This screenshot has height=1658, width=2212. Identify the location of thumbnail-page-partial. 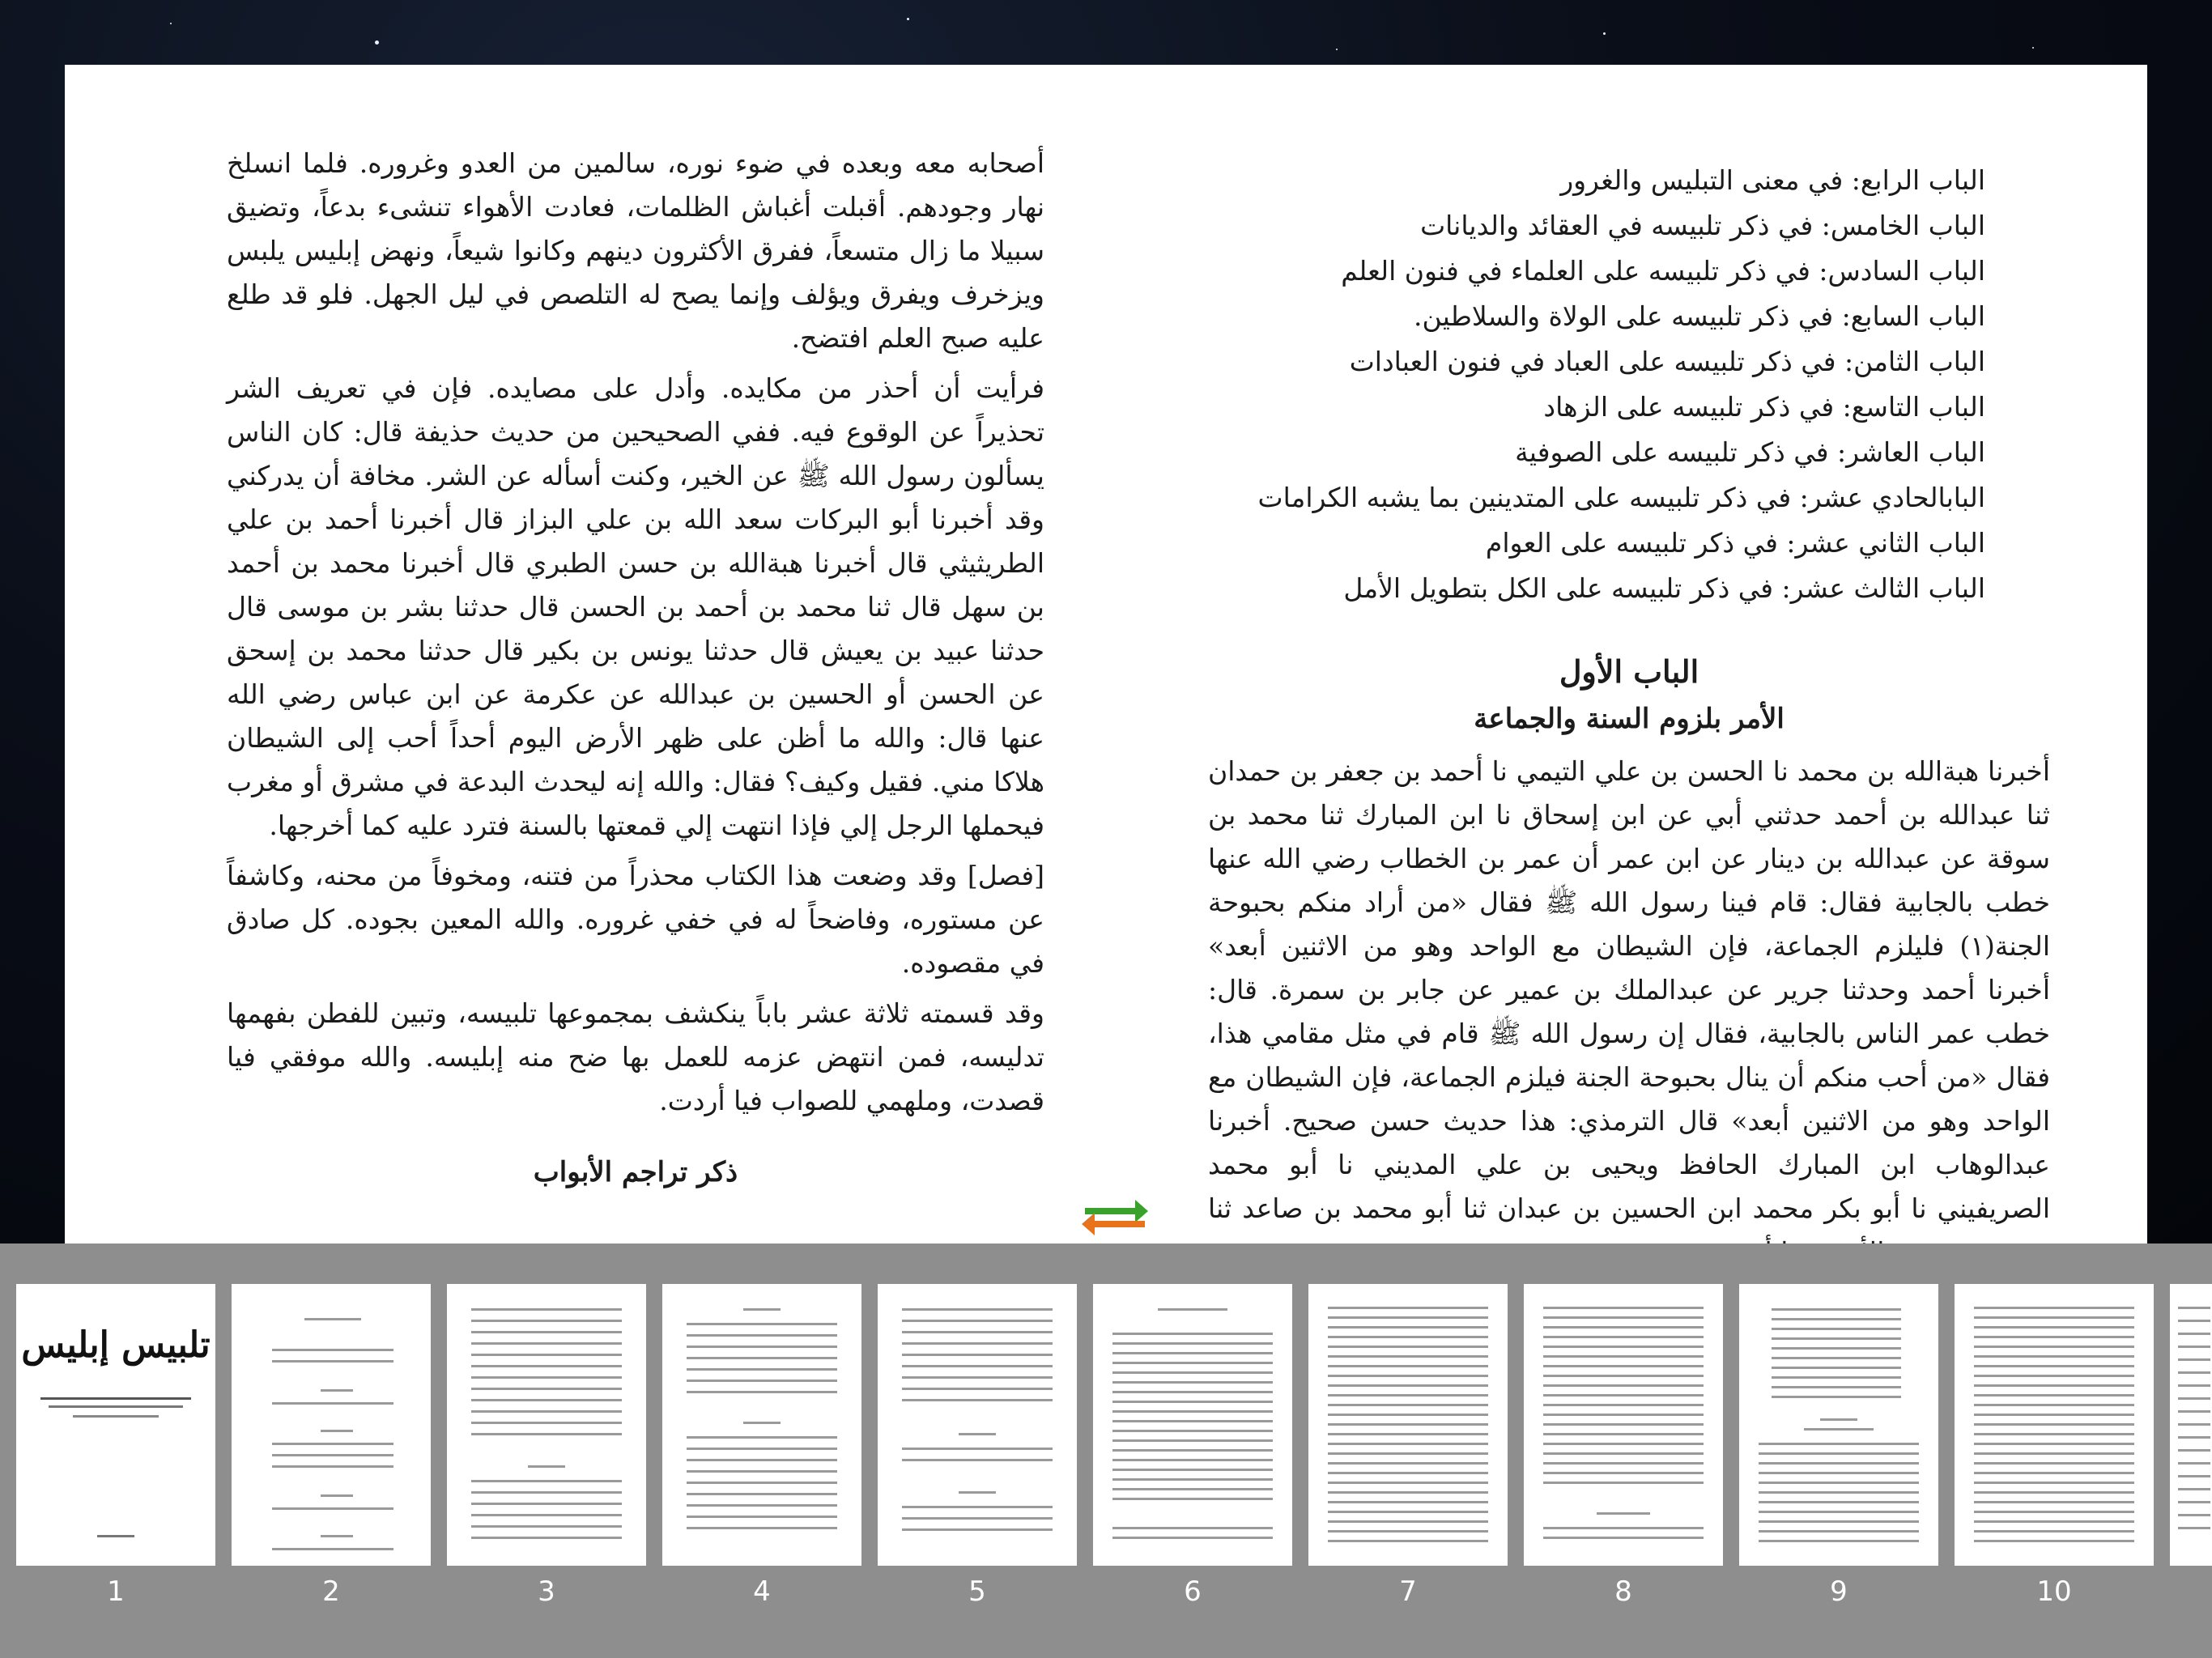
(2191, 1425).